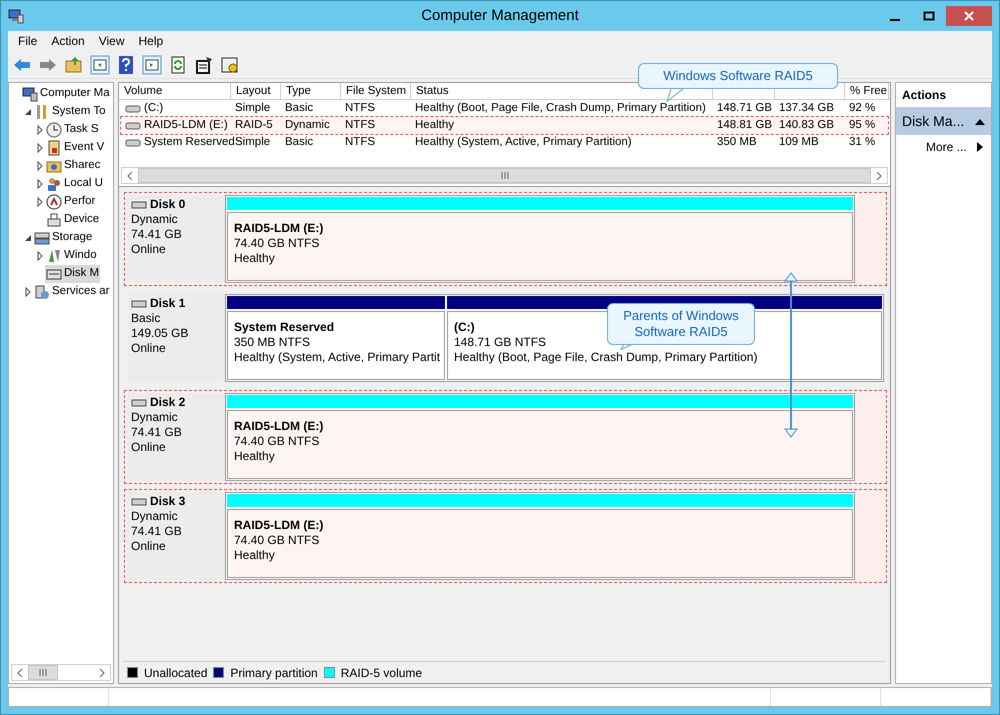 This screenshot has width=1000, height=715. I want to click on partition-status: Healthy, so click(254, 456).